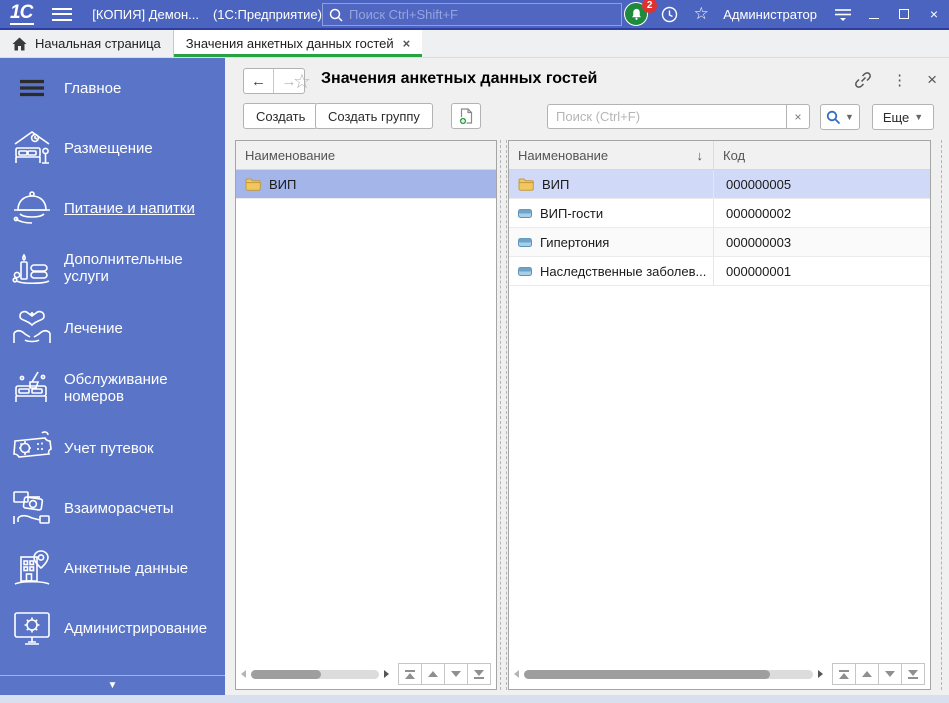 Image resolution: width=949 pixels, height=703 pixels. I want to click on housekeeping-icon, so click(32, 388).